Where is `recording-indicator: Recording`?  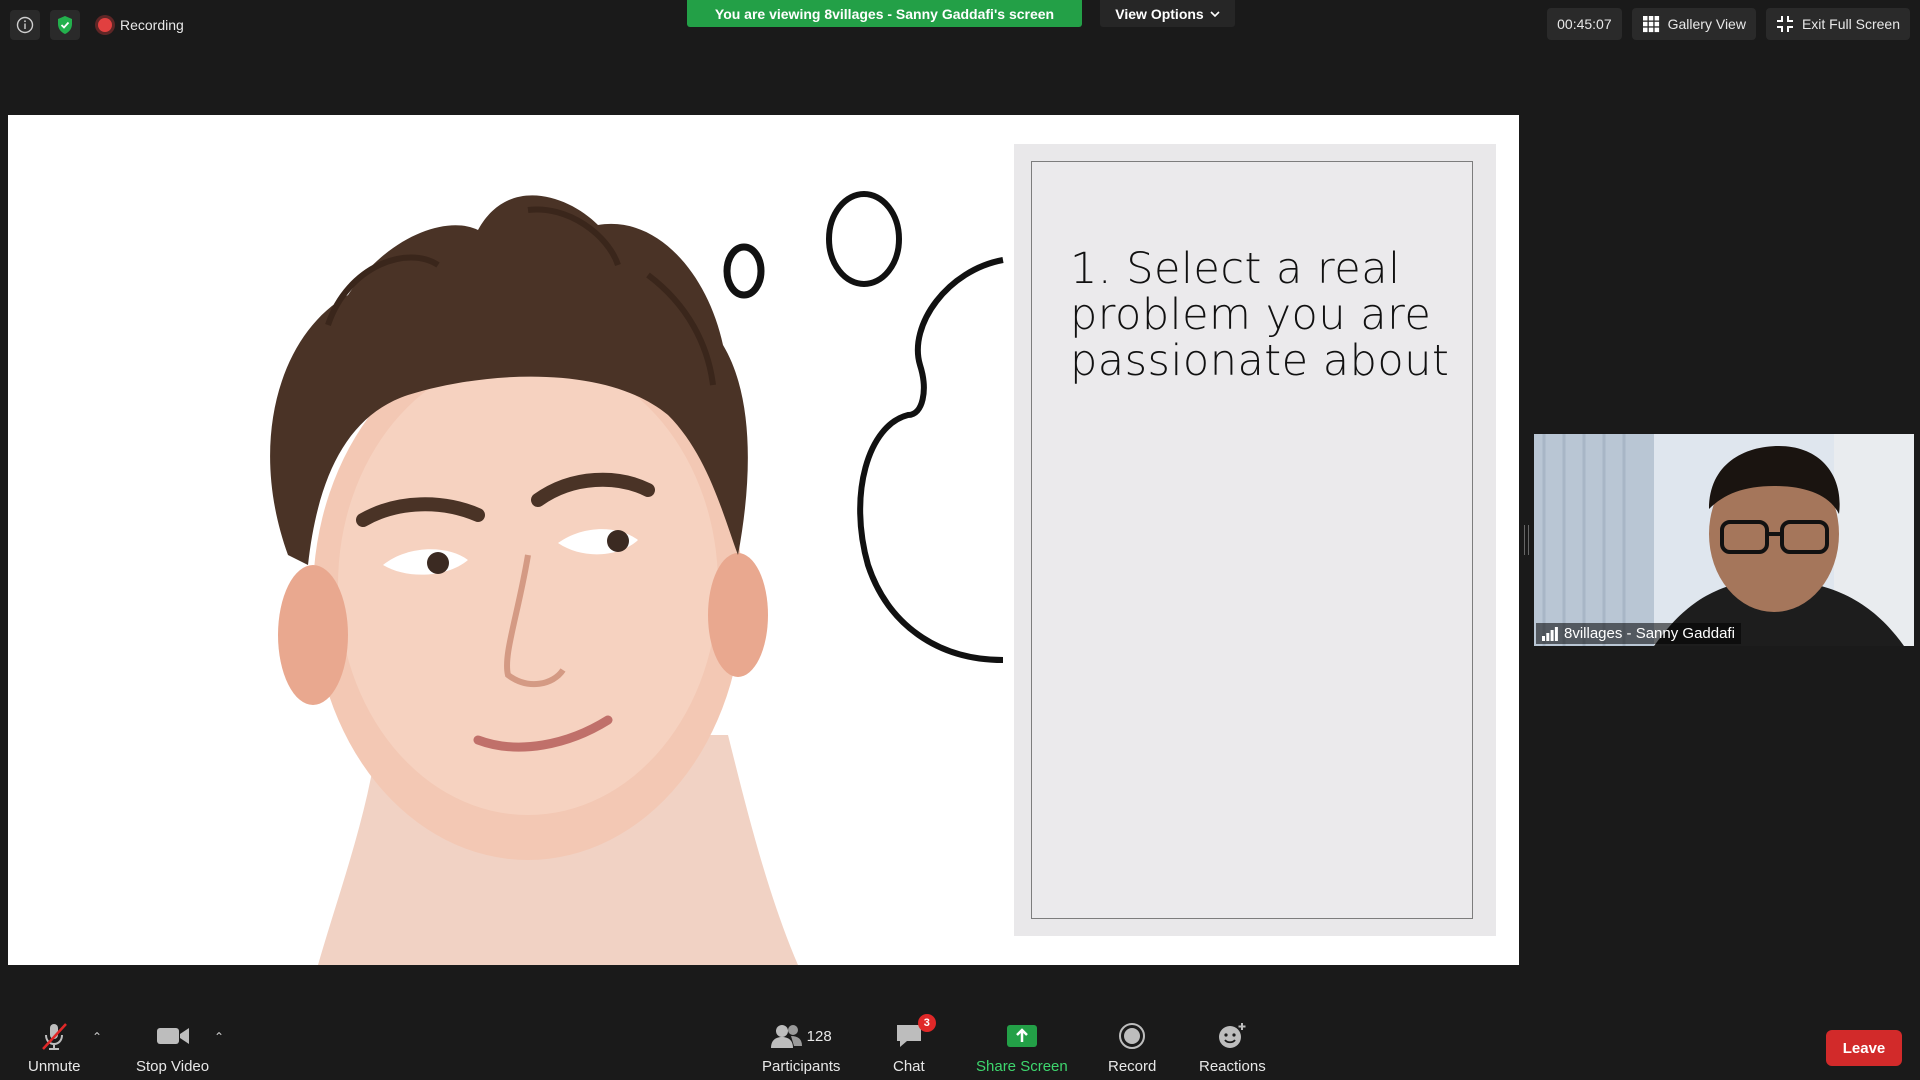
recording-indicator: Recording is located at coordinates (141, 25).